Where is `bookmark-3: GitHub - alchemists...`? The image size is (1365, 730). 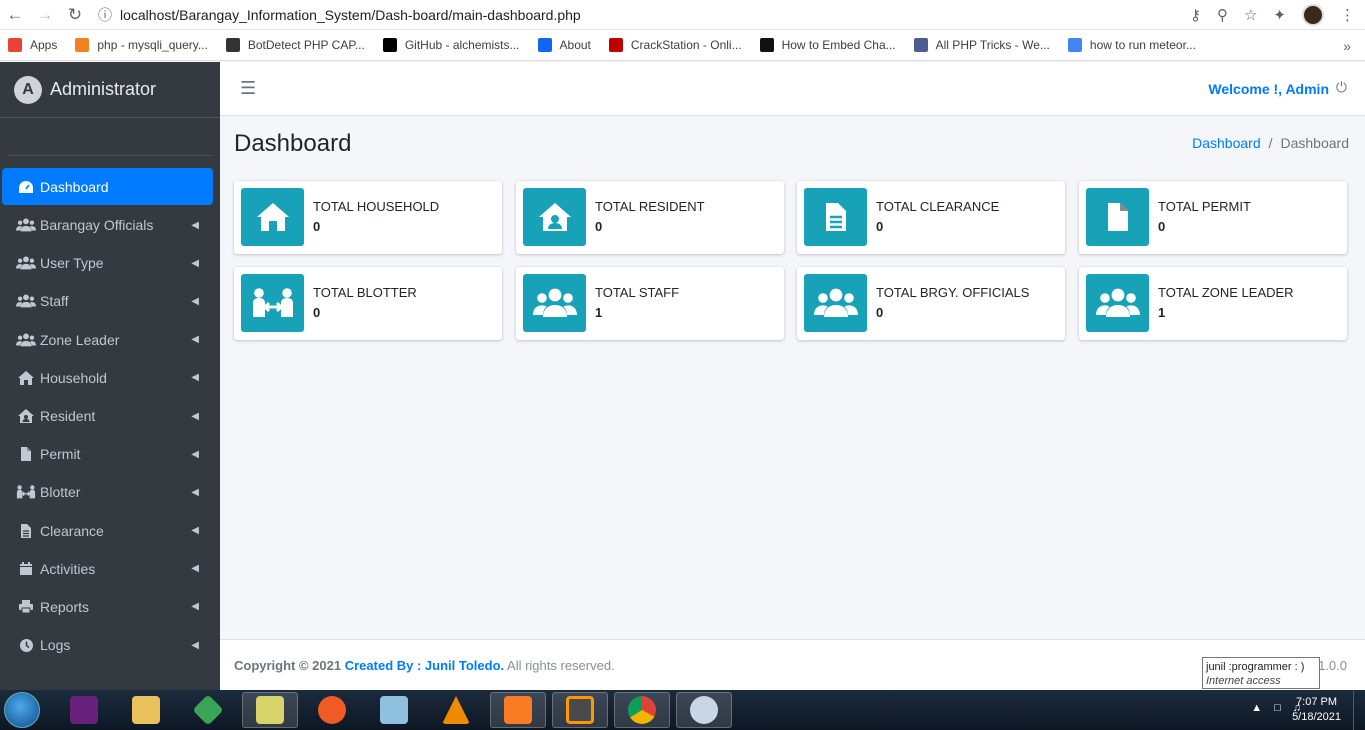
bookmark-3: GitHub - alchemists... is located at coordinates (451, 45).